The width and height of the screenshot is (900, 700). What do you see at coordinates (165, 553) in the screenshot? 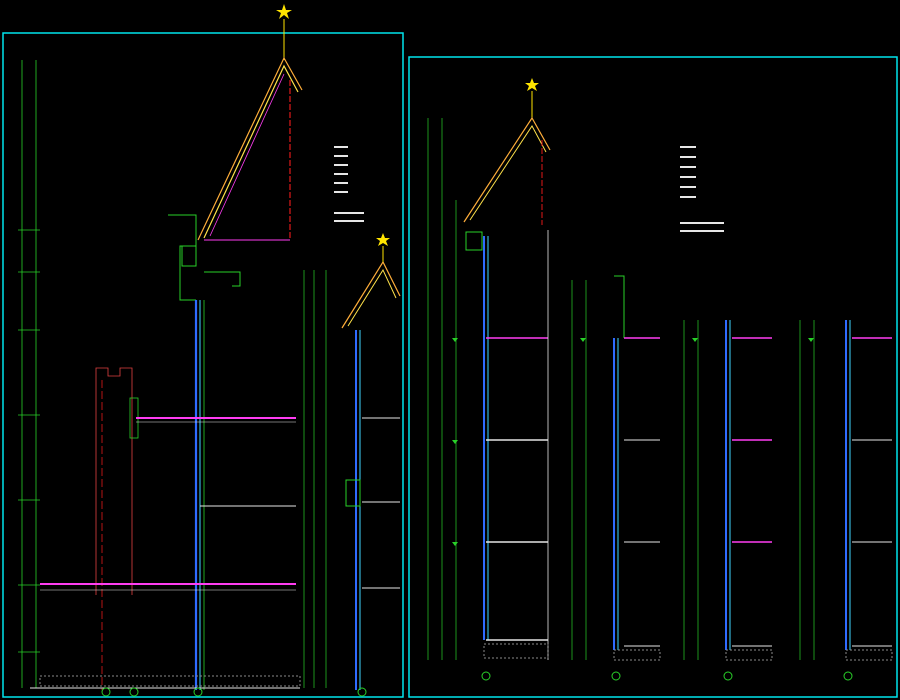
I see `left-floor-slabs` at bounding box center [165, 553].